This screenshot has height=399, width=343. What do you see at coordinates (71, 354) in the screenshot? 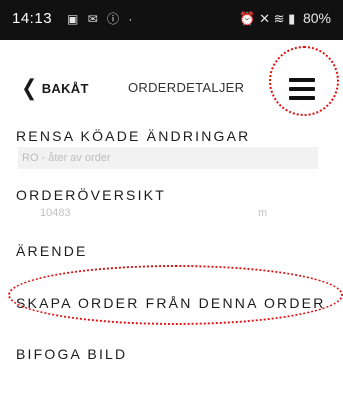
I see `menu-item-attach-image: BIFOGA BILD` at bounding box center [71, 354].